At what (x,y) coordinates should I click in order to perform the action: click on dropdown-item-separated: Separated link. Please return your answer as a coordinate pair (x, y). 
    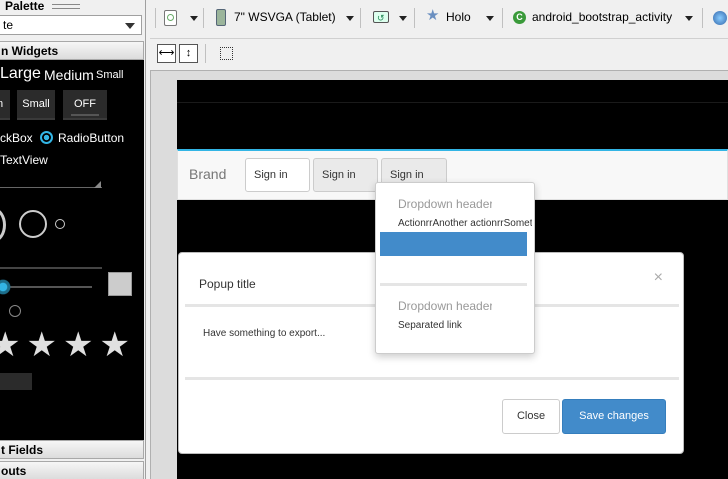
    Looking at the image, I should click on (465, 325).